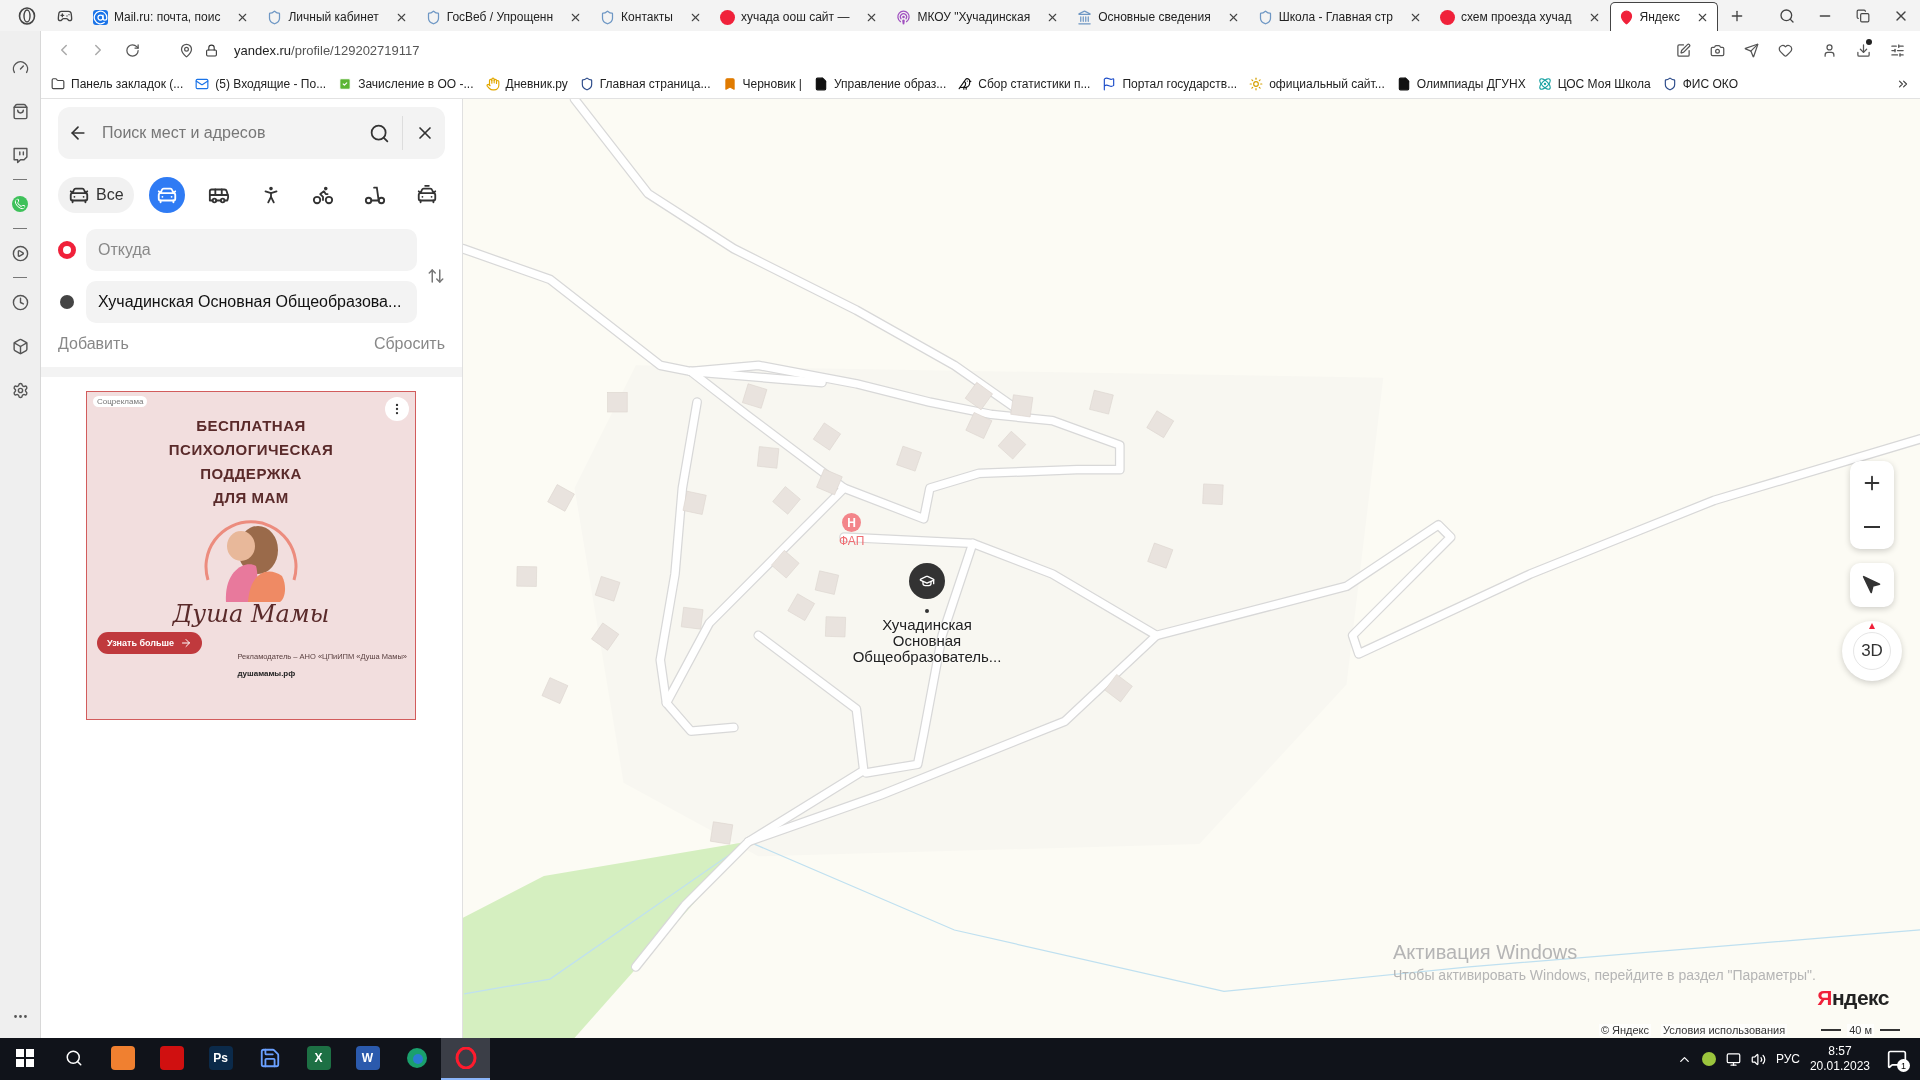  Describe the element at coordinates (1758, 1059) in the screenshot. I see `volume-icon` at that location.